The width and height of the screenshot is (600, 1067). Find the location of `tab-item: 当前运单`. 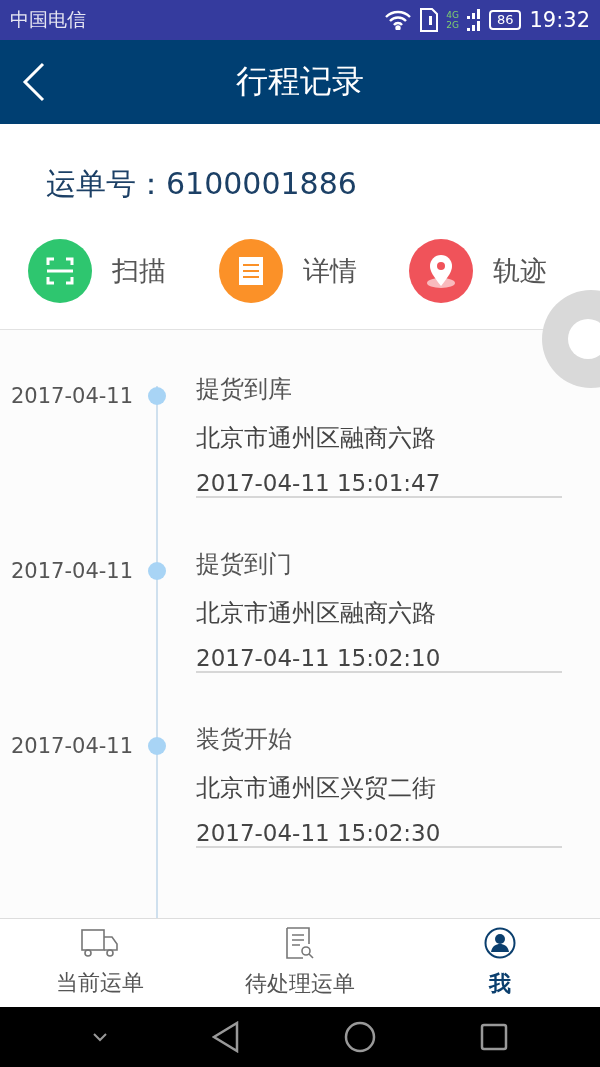

tab-item: 当前运单 is located at coordinates (100, 963).